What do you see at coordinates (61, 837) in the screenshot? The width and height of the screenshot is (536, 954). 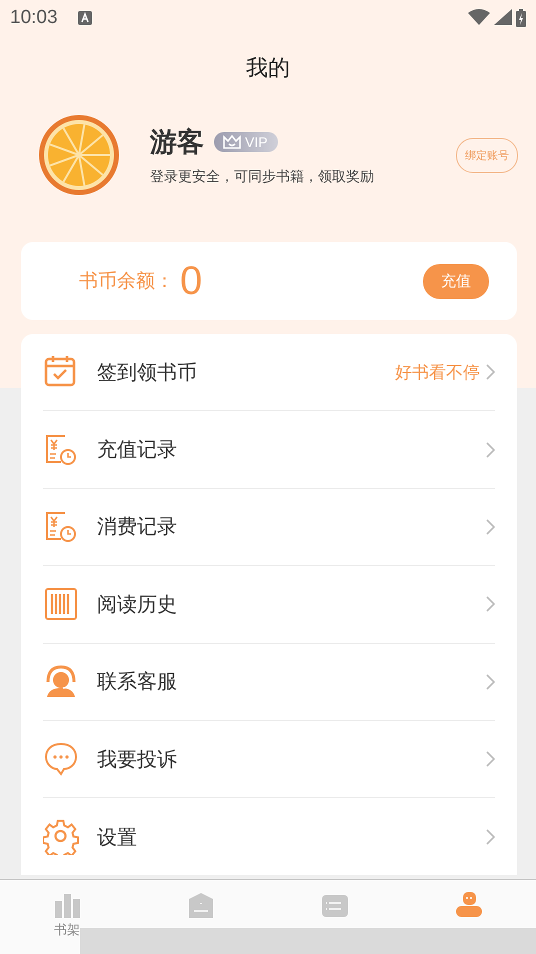 I see `settings-icon` at bounding box center [61, 837].